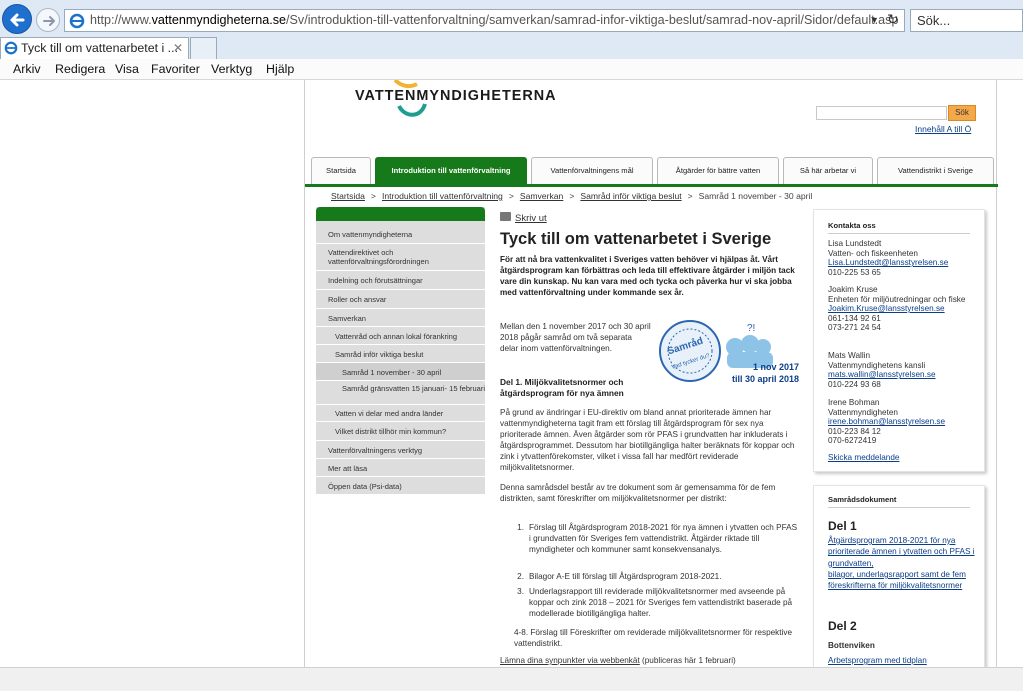  Describe the element at coordinates (943, 129) in the screenshot. I see `a-to-o-link: Innehåll A till Ö` at that location.